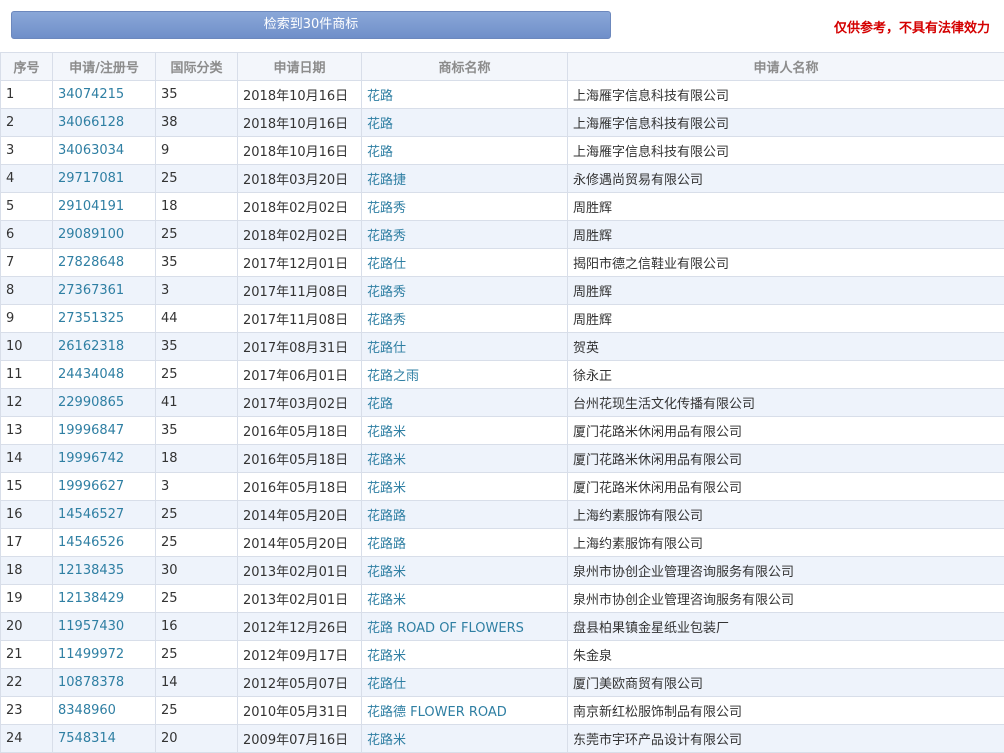 This screenshot has width=1004, height=753. I want to click on registration-number-link: 10878378, so click(104, 683).